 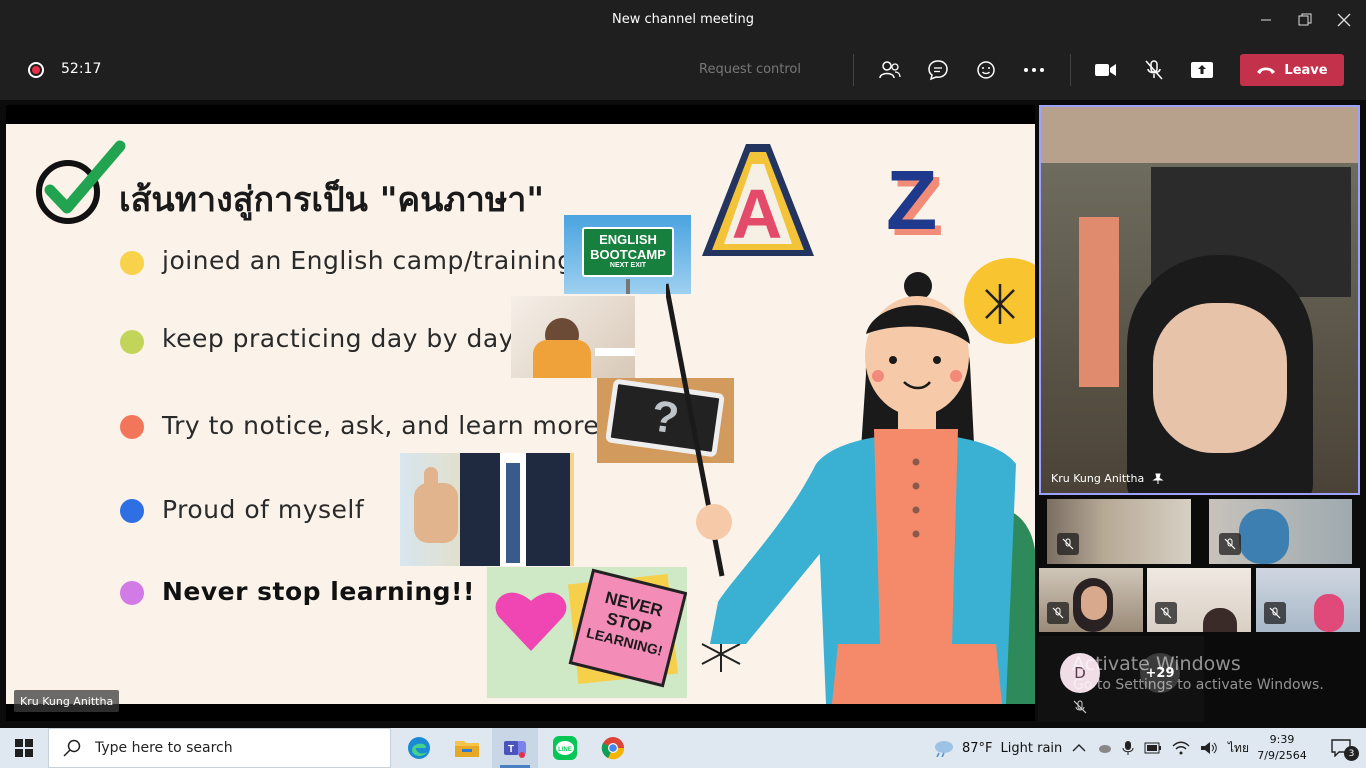 What do you see at coordinates (67, 701) in the screenshot?
I see `presenter-name-badge: Kru Kung Anittha` at bounding box center [67, 701].